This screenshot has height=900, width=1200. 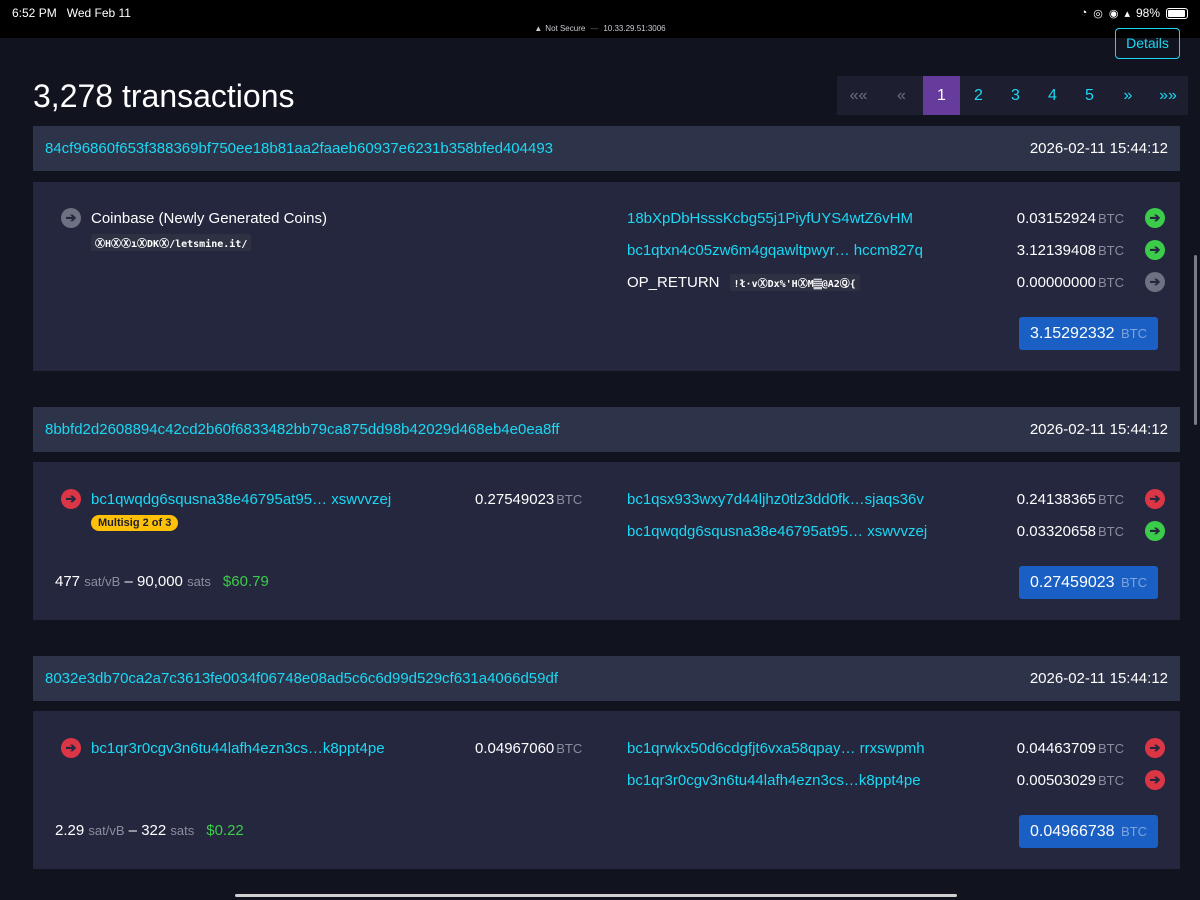 What do you see at coordinates (529, 499) in the screenshot?
I see `input-amount: 0.27549023 BTC` at bounding box center [529, 499].